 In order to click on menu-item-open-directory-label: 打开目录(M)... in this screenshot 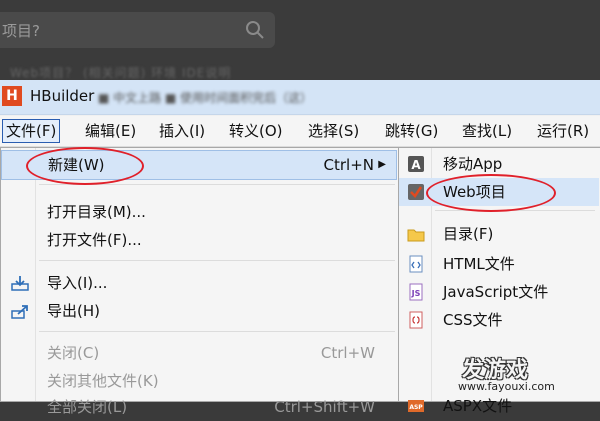, I will do `click(96, 212)`.